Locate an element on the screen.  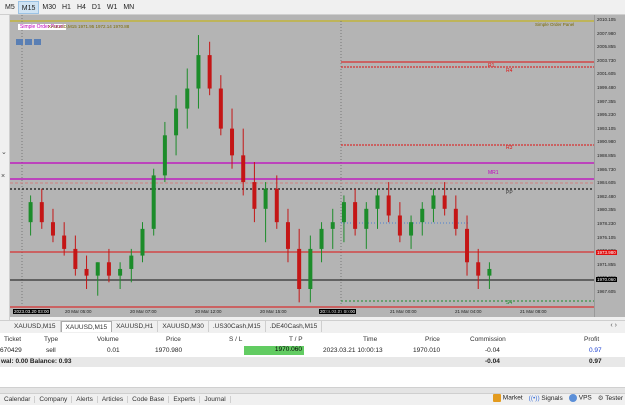
cell-ticket: 670429 is located at coordinates (11, 350).